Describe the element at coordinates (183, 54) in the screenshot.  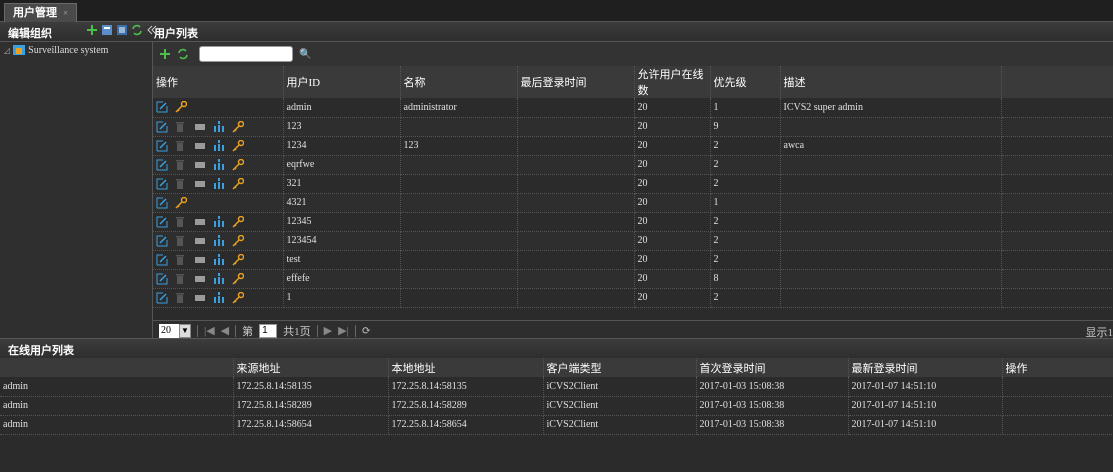
I see `refresh-users-icon` at that location.